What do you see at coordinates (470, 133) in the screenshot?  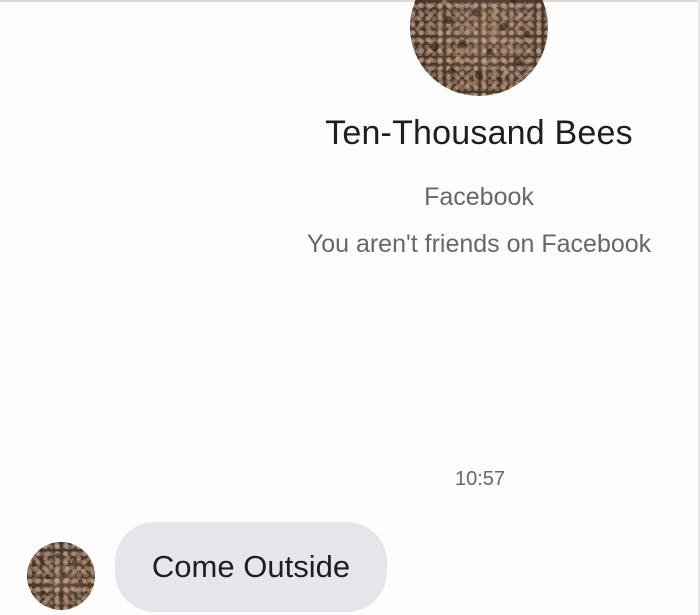 I see `profile-name: Ten-Thousand Bees` at bounding box center [470, 133].